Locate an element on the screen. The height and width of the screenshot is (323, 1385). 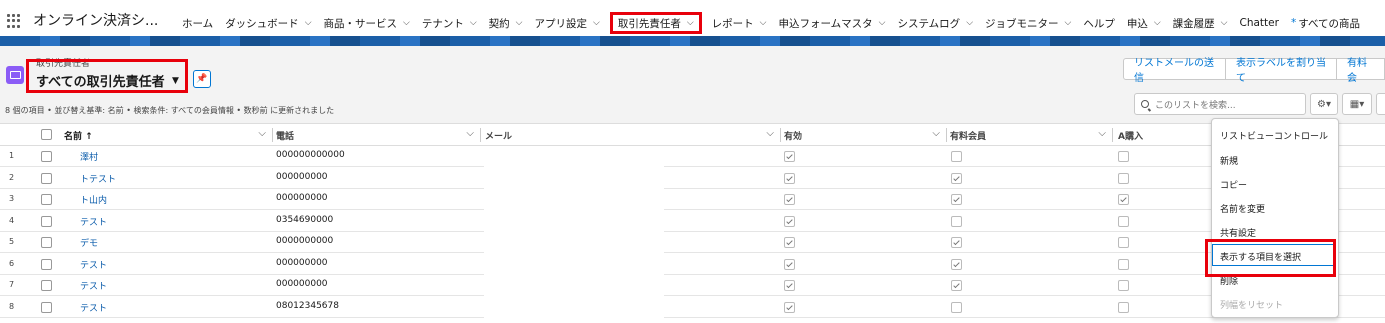
col-paid: 有料会員 ⌵ is located at coordinates (1031, 135).